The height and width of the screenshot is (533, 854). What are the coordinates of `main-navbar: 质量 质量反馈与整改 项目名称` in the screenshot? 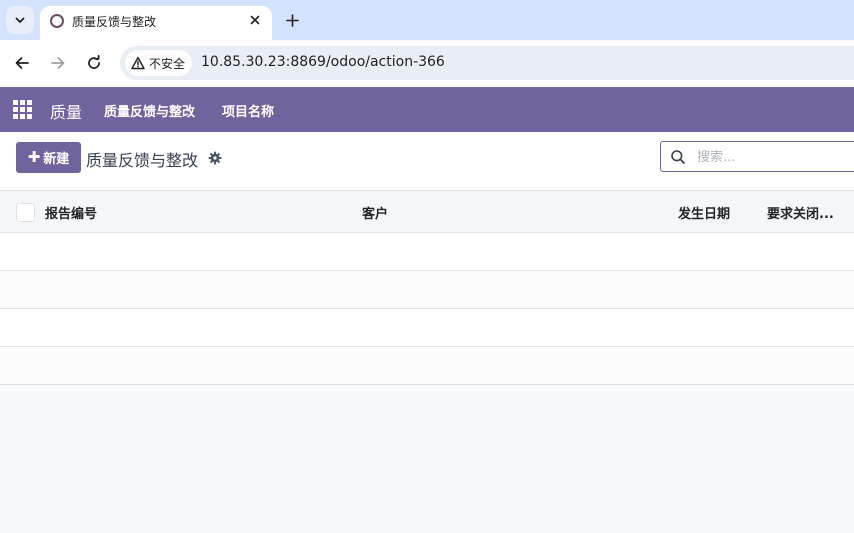 It's located at (427, 109).